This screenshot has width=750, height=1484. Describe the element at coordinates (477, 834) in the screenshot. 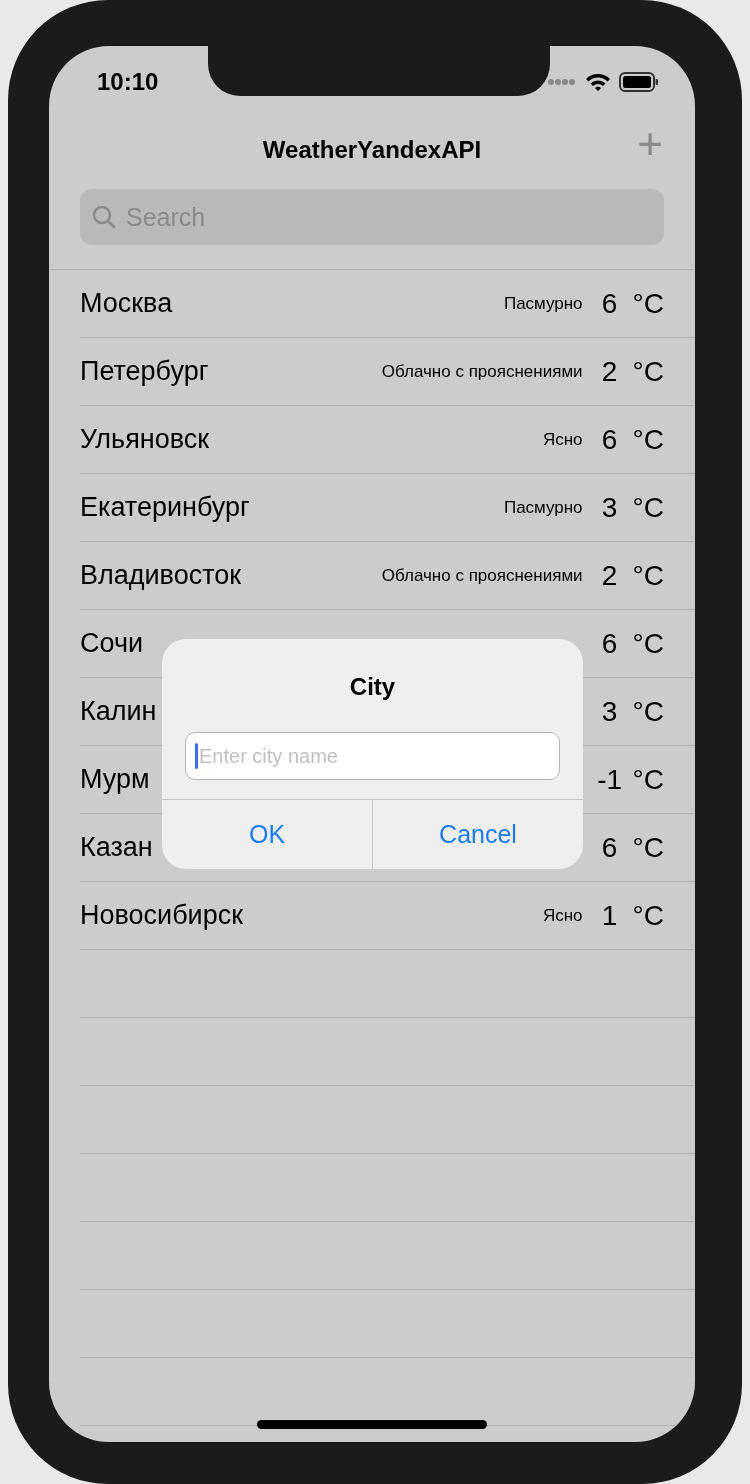

I see `alert-button: Cancel` at that location.